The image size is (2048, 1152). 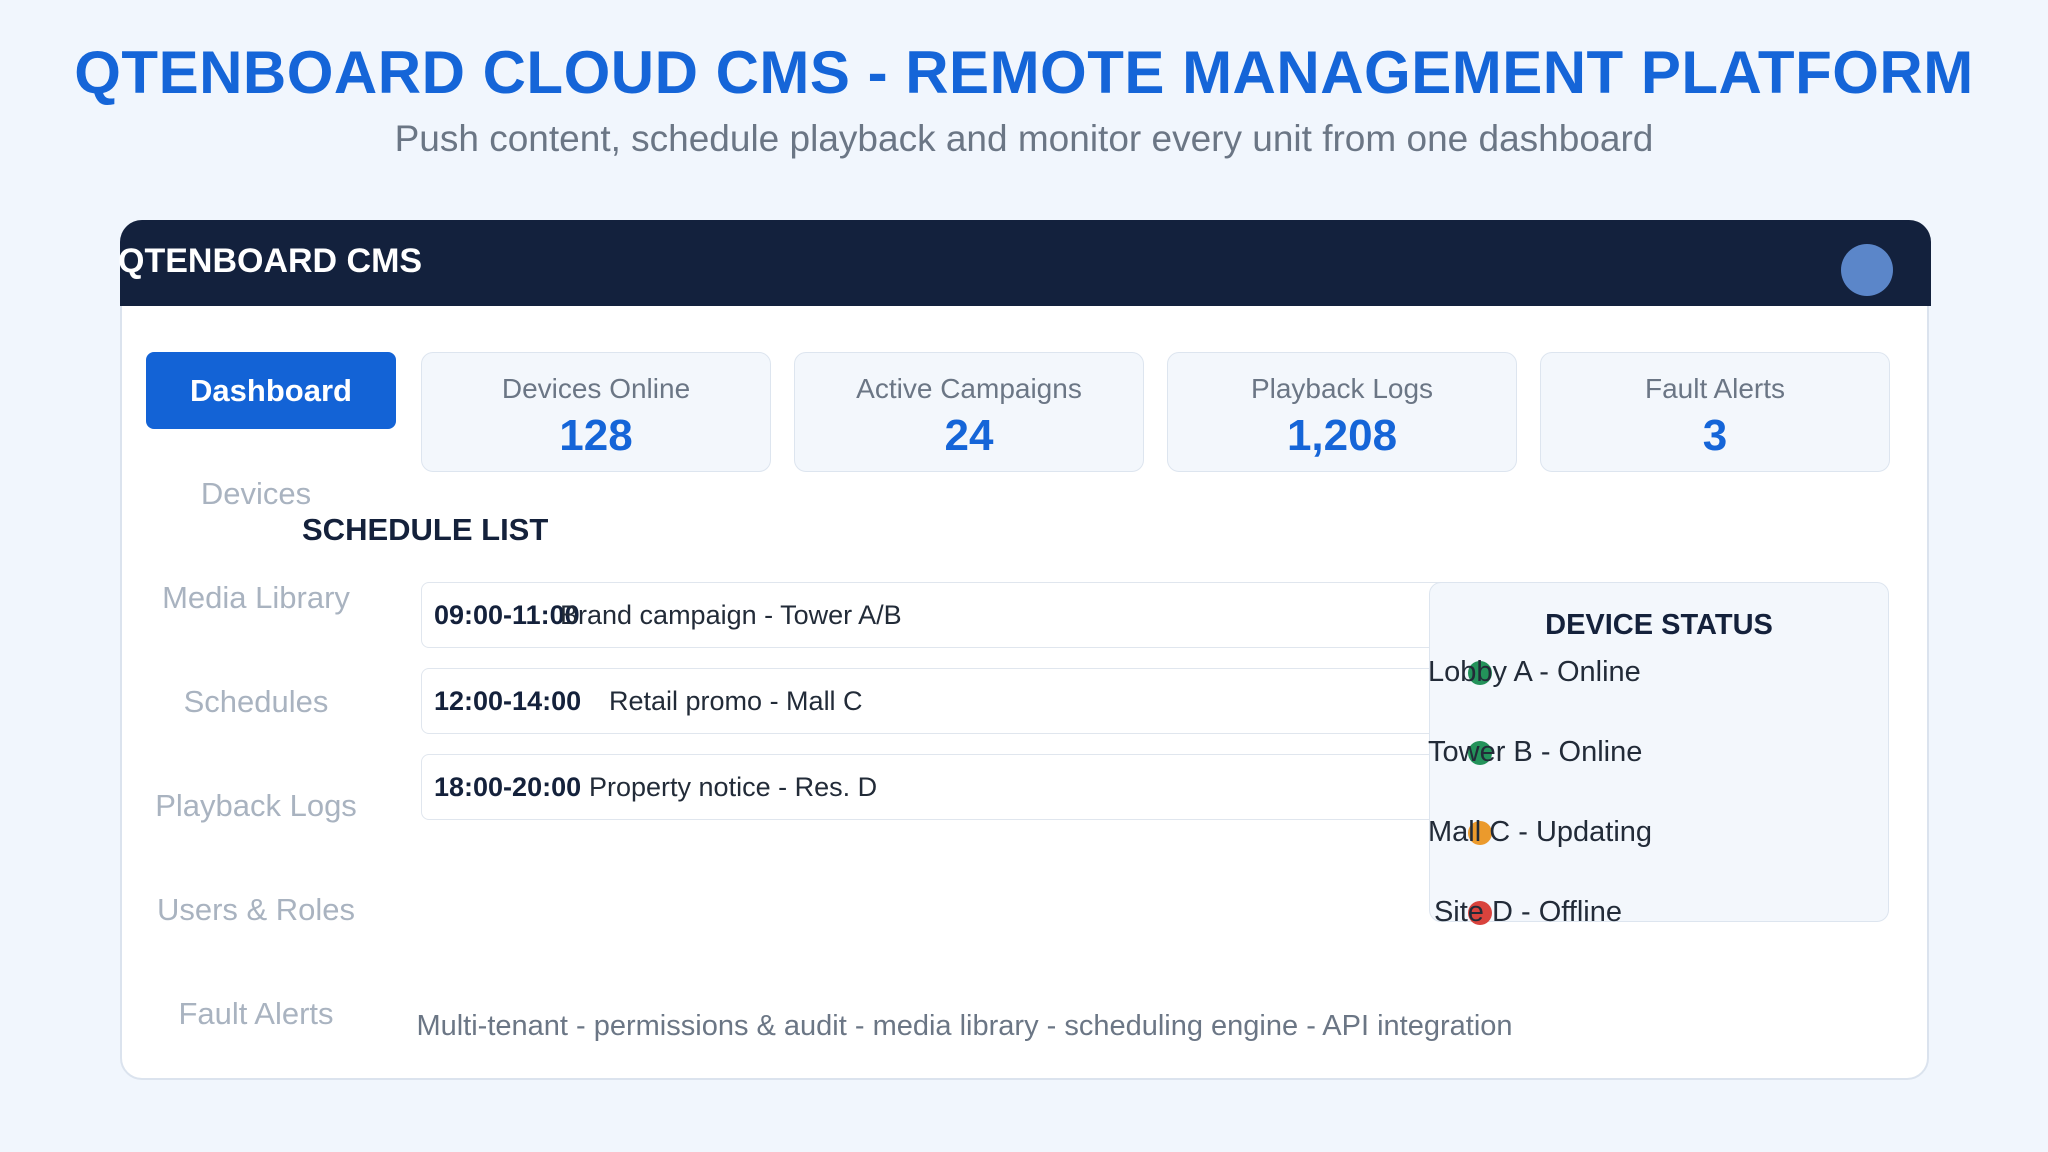 I want to click on sidebar-item-dashboard: Dashboard, so click(x=271, y=390).